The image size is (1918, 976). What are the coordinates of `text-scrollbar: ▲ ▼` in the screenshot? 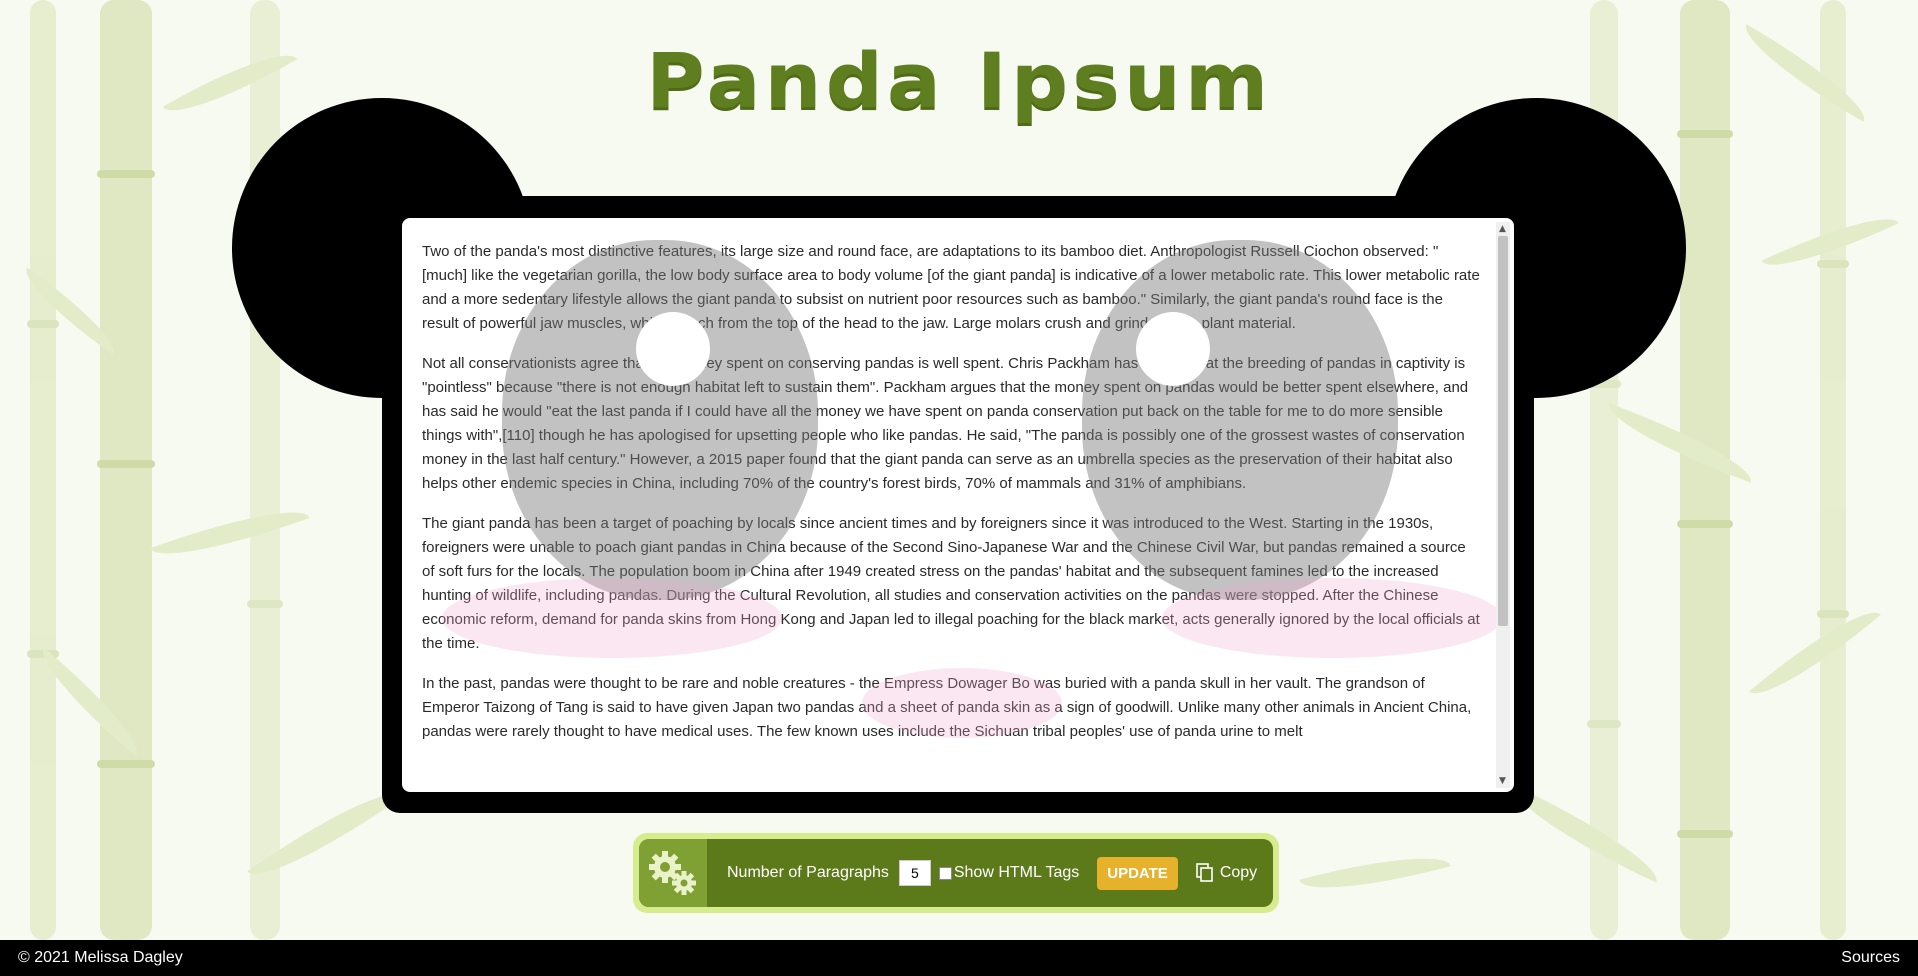 It's located at (1503, 505).